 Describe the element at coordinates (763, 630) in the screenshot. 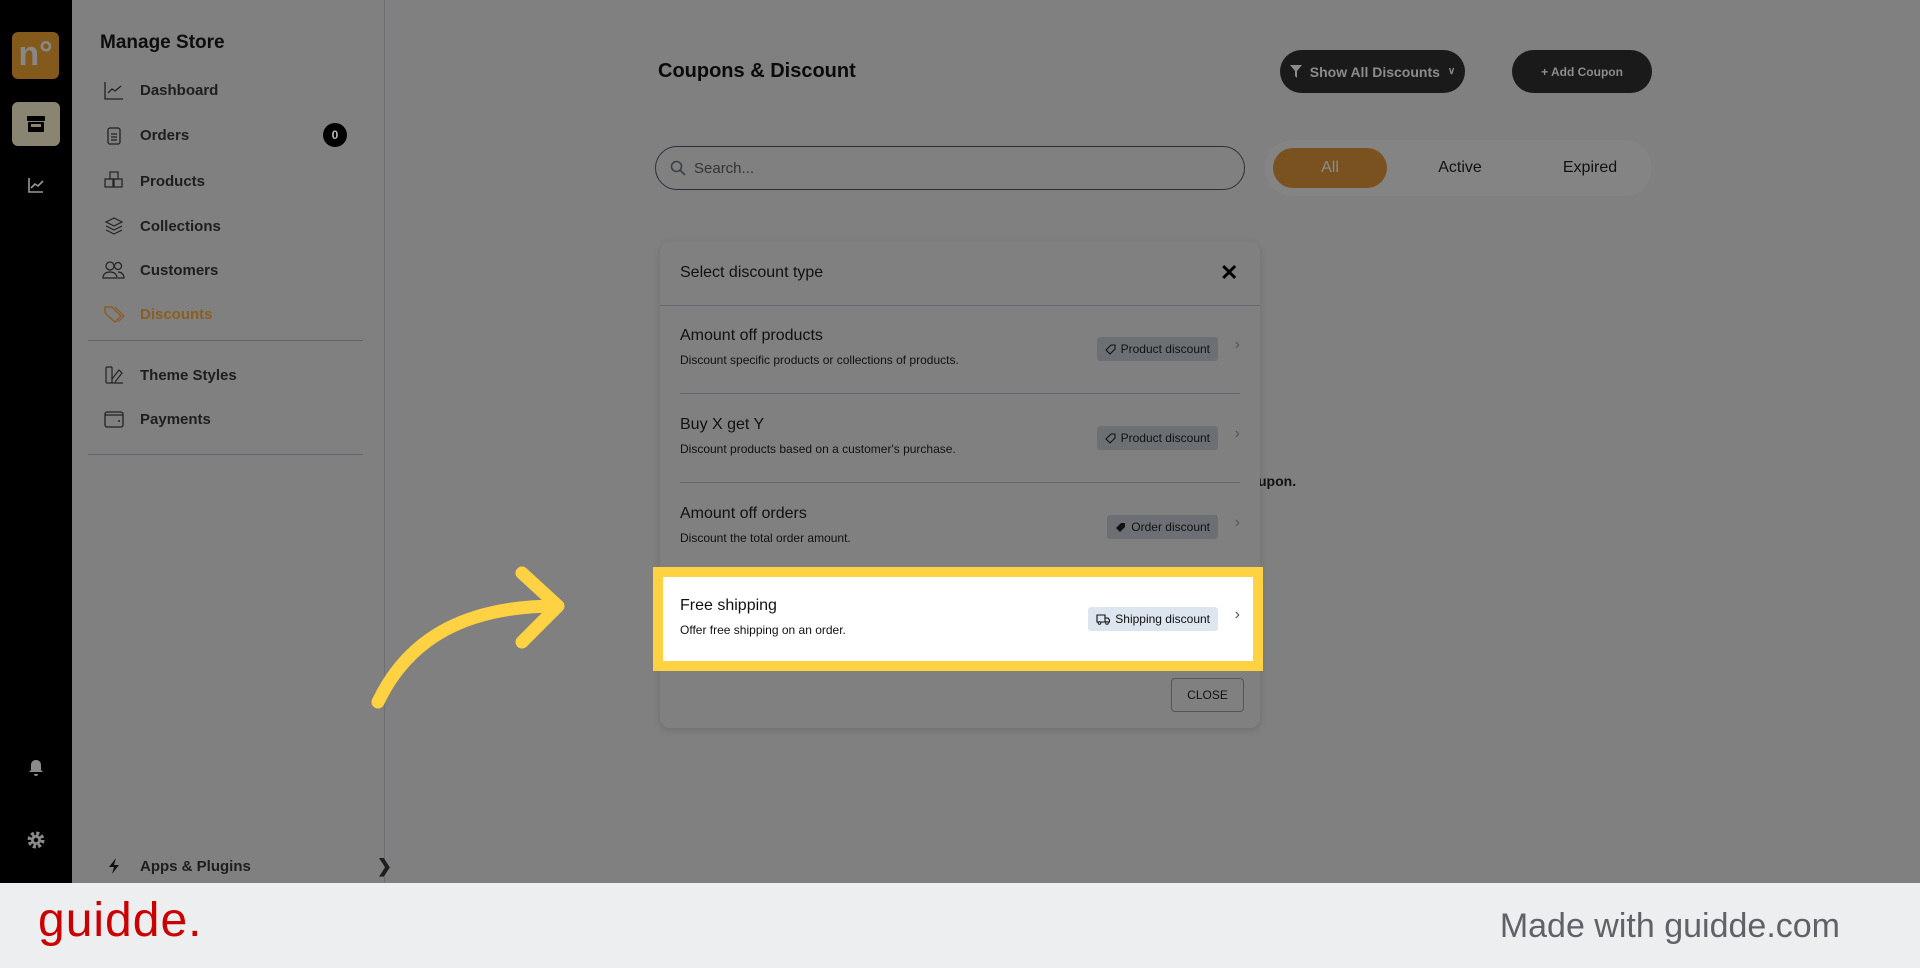

I see `option-description: Offer free shipping on an order.` at that location.